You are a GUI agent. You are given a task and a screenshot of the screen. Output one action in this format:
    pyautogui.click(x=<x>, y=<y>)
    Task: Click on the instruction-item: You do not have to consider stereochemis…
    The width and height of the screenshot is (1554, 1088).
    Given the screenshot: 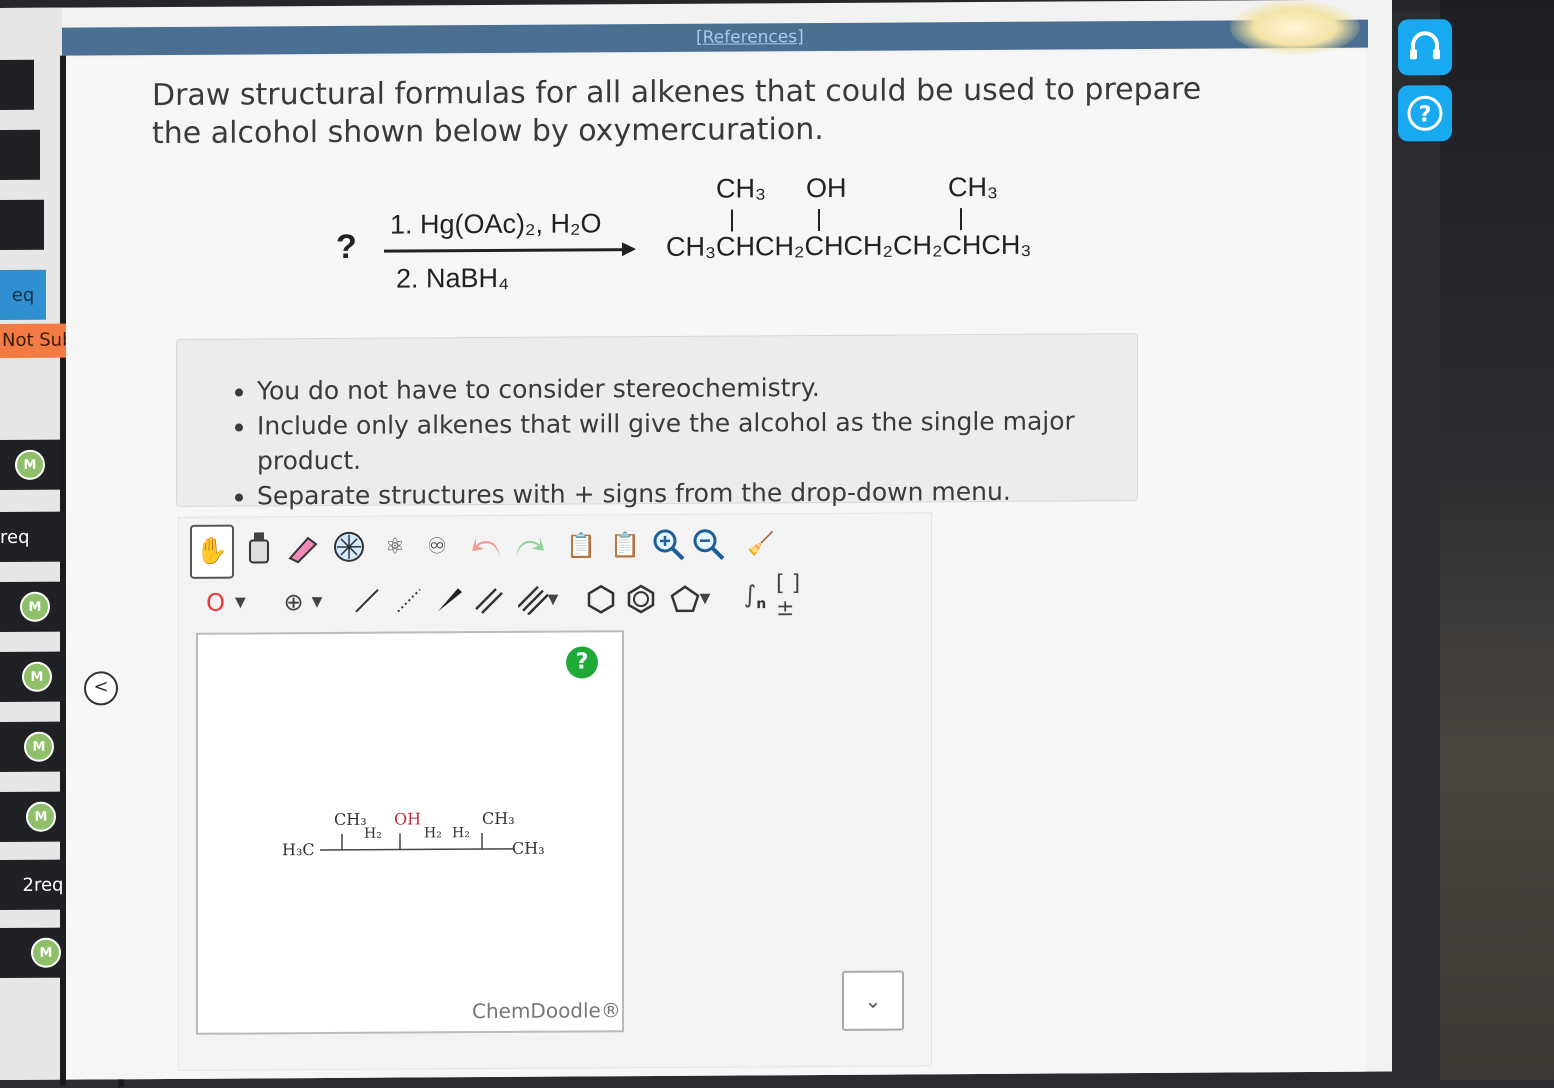 What is the action you would take?
    pyautogui.click(x=697, y=388)
    